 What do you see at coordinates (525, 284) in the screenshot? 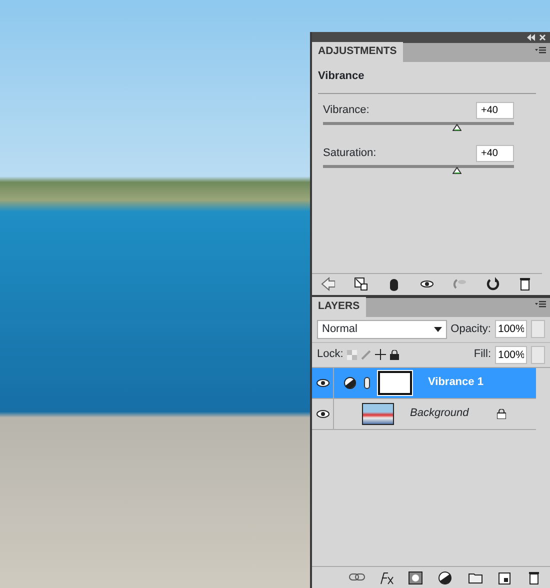
I see `trash-icon` at bounding box center [525, 284].